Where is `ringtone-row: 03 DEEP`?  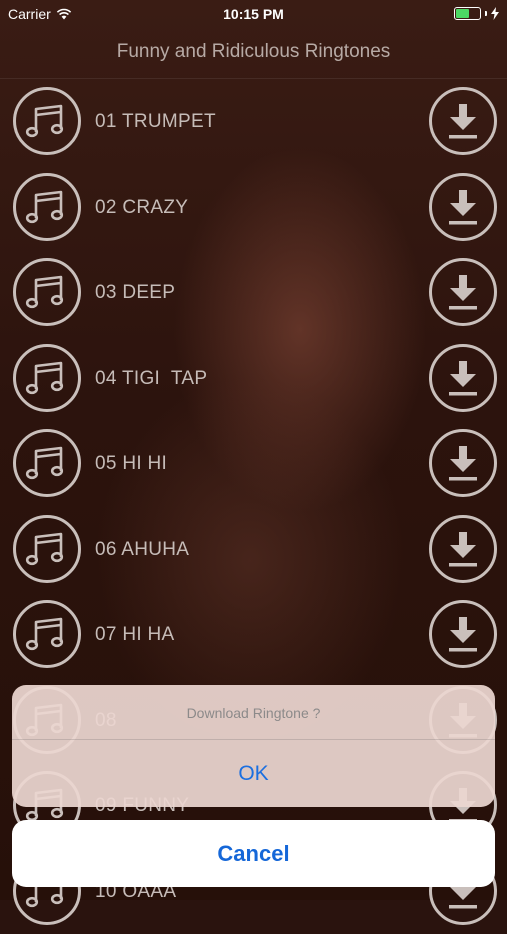 ringtone-row: 03 DEEP is located at coordinates (253, 293).